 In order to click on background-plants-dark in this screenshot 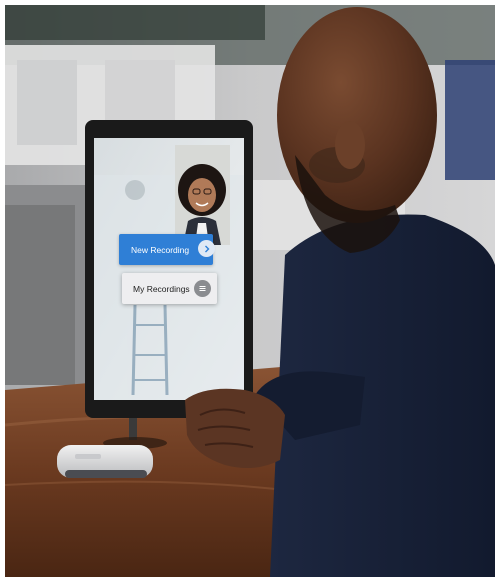, I will do `click(135, 22)`.